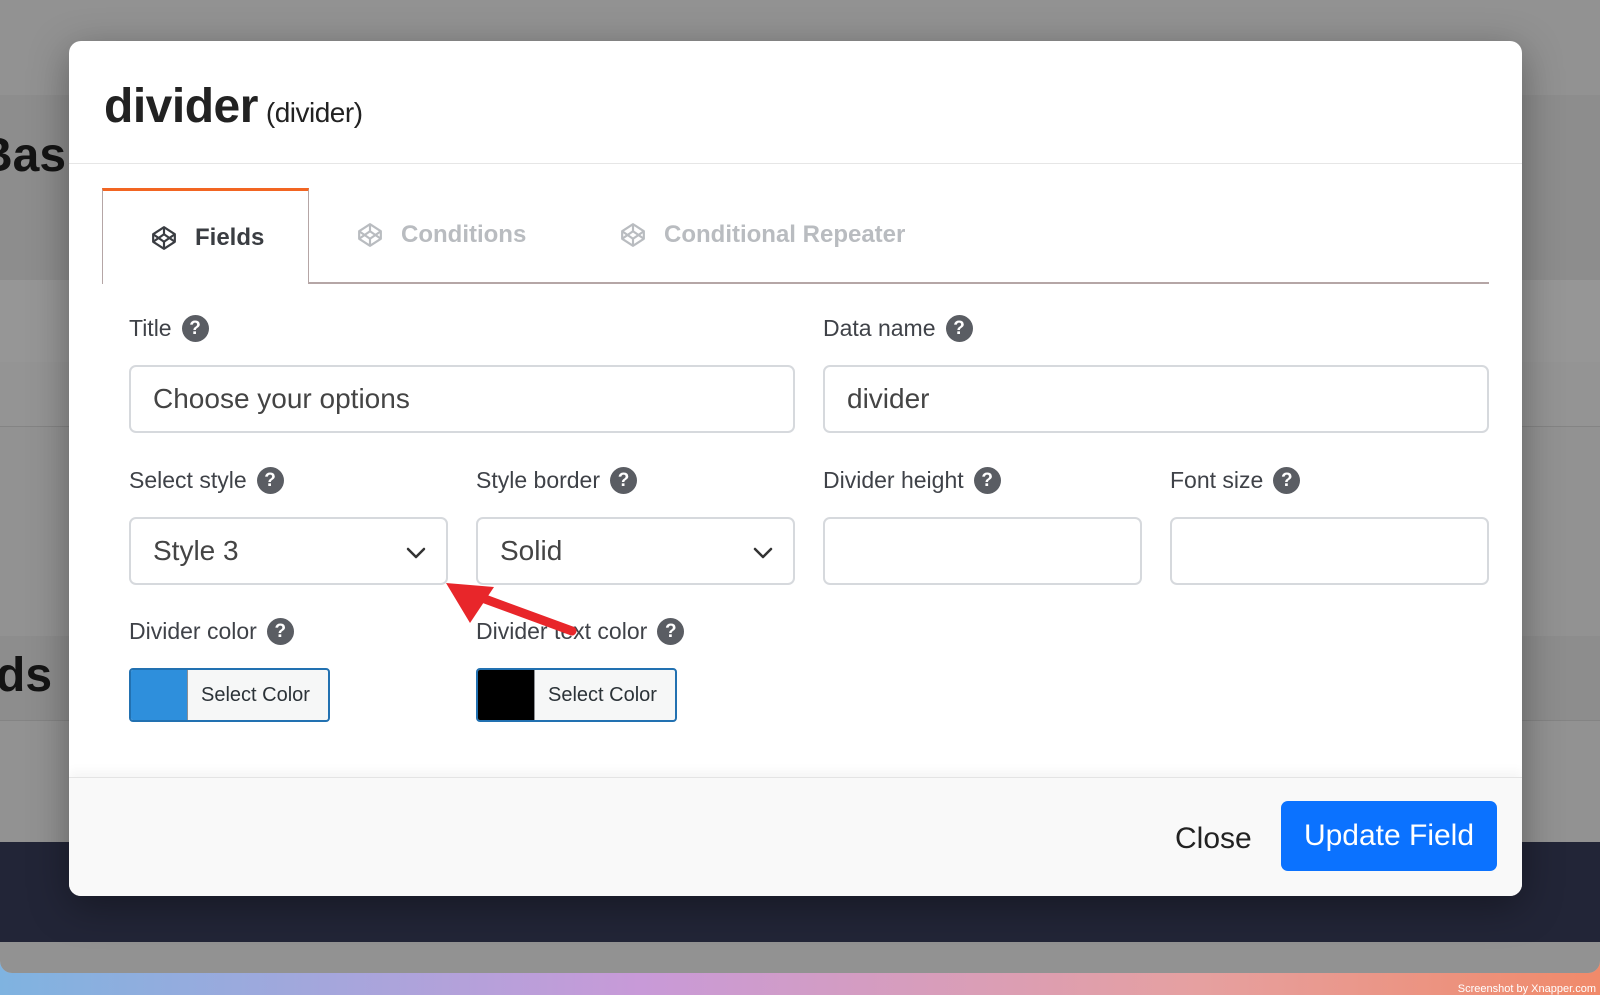  What do you see at coordinates (314, 112) in the screenshot?
I see `modal-subtitle: (divider)` at bounding box center [314, 112].